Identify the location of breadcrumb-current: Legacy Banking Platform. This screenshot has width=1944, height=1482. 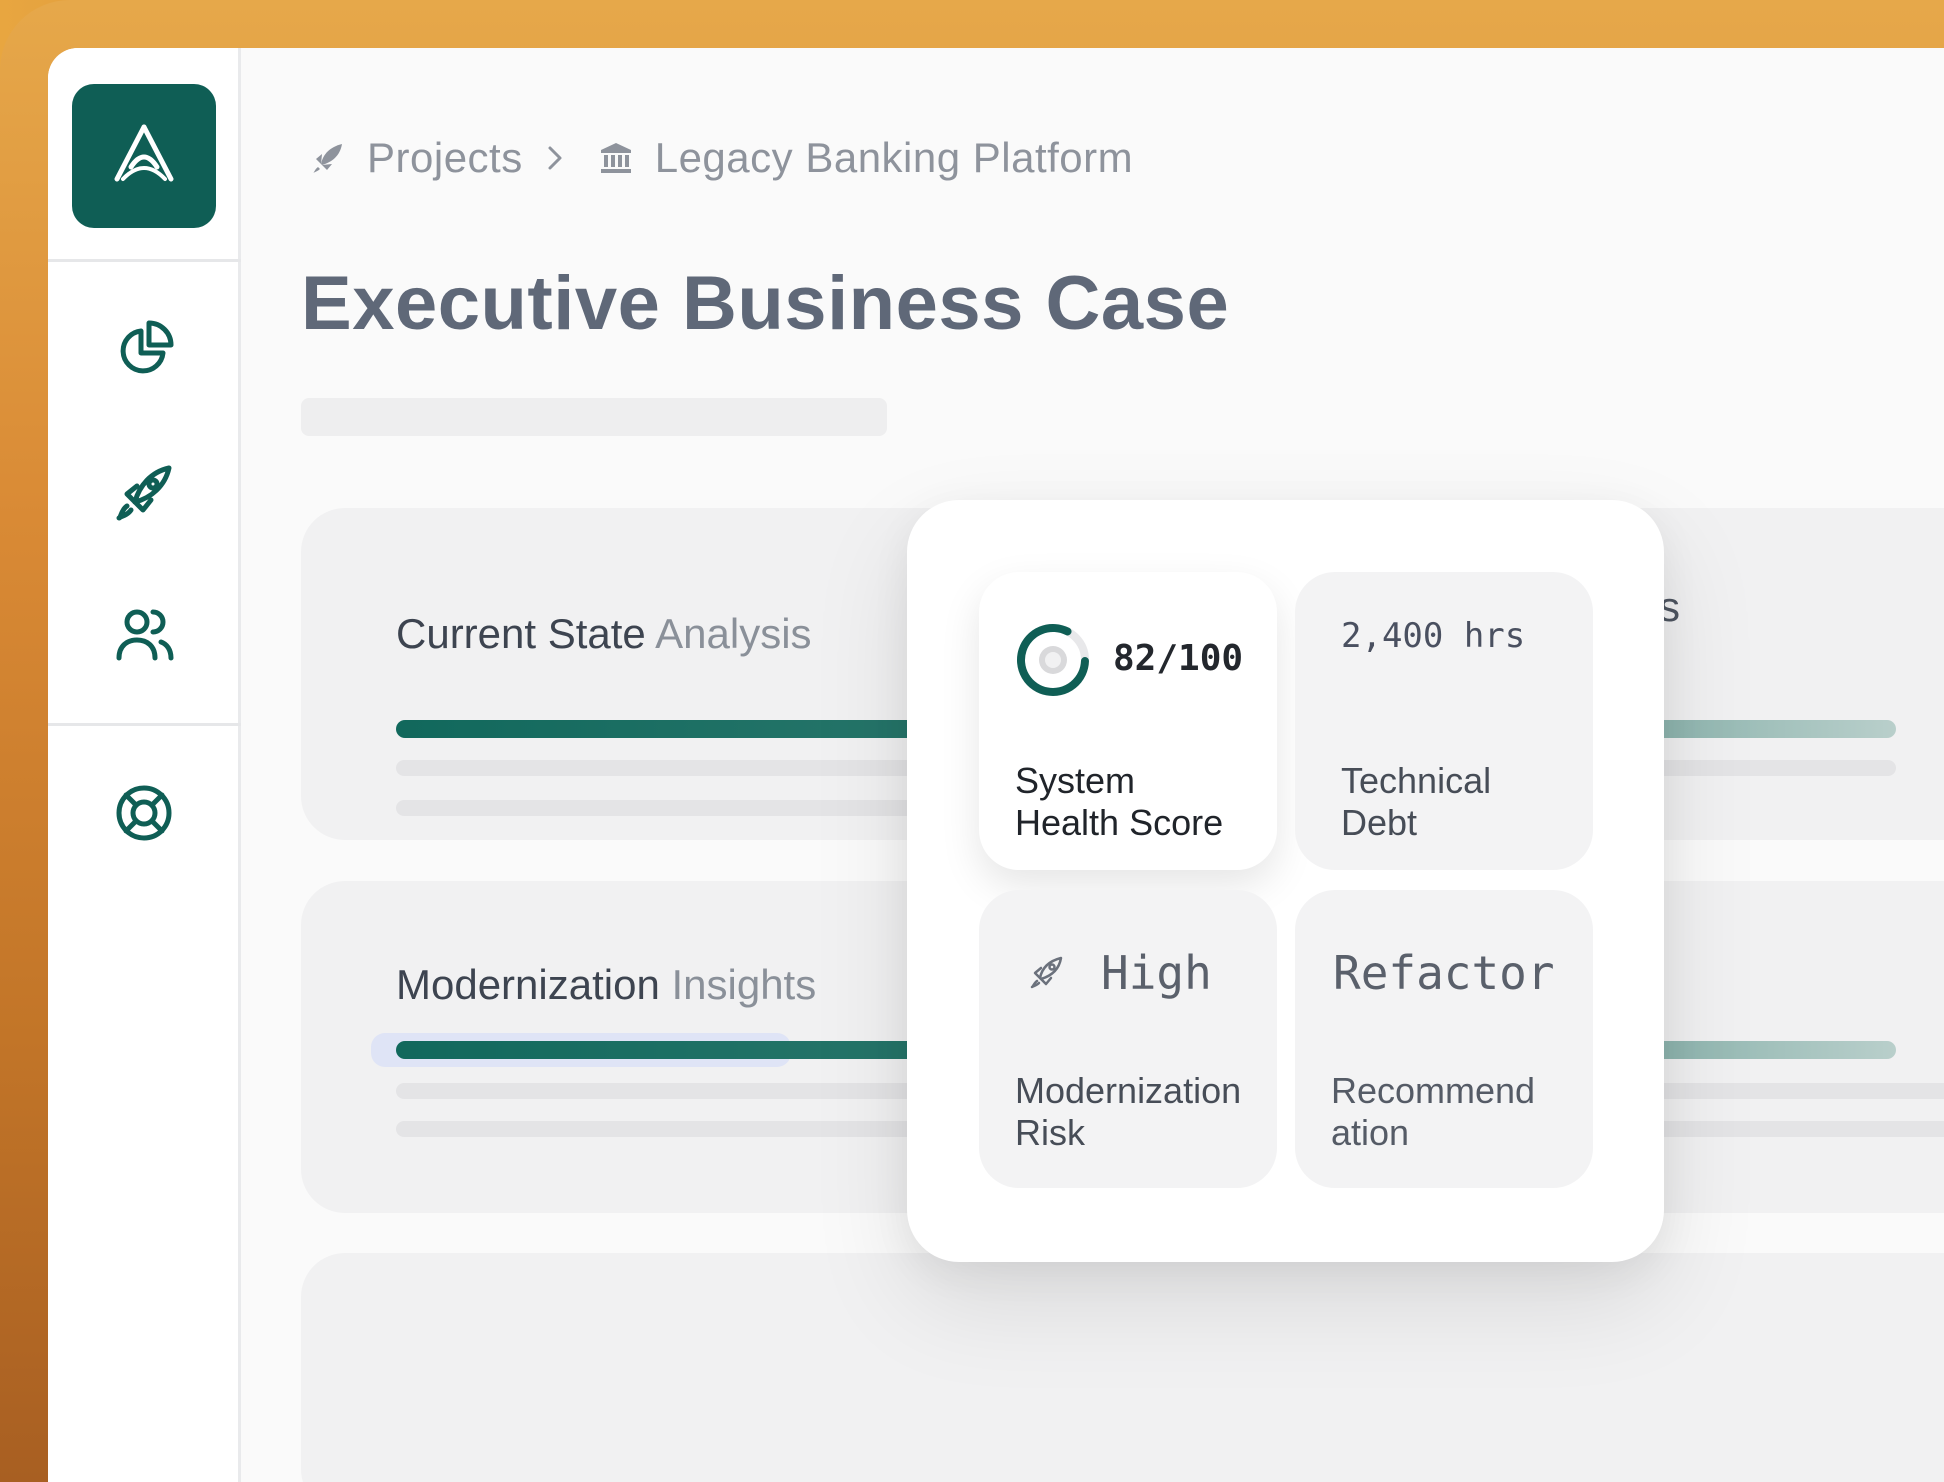
(894, 158).